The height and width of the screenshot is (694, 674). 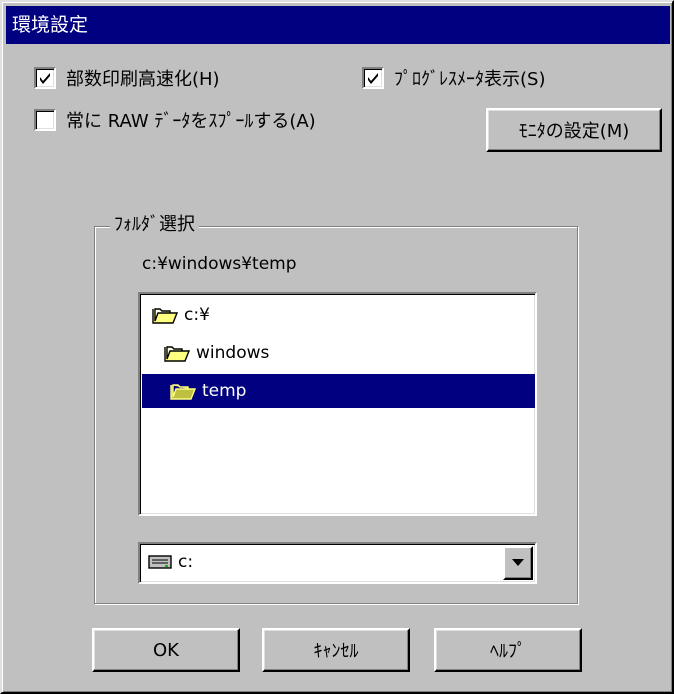 I want to click on high-speed-print-label: 部数印刷高速化(H), so click(x=143, y=79).